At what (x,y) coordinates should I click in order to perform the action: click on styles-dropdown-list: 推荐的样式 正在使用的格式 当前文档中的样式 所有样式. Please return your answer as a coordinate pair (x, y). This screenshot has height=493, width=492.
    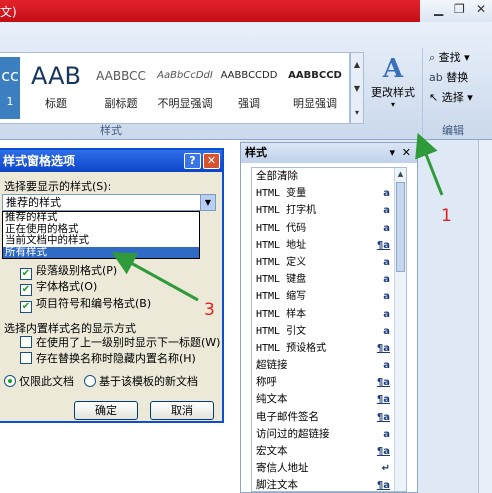
    Looking at the image, I should click on (101, 235).